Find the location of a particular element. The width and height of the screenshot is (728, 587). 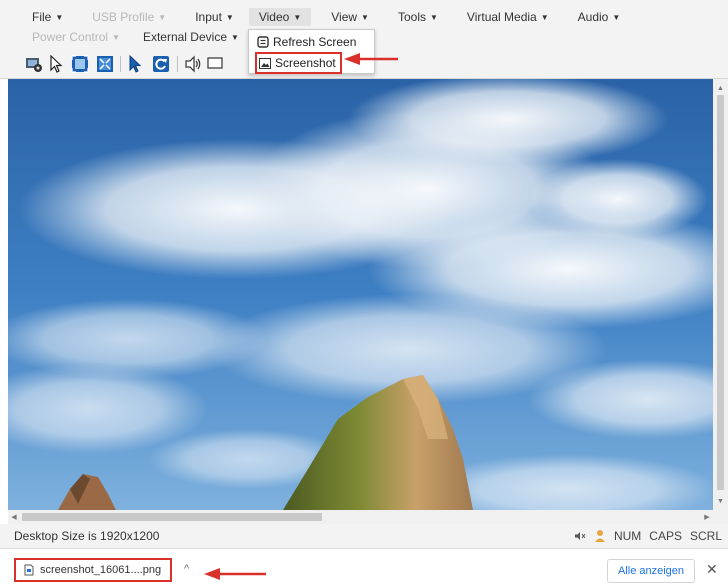

scroll-left-icon: ◀ is located at coordinates (14, 517).